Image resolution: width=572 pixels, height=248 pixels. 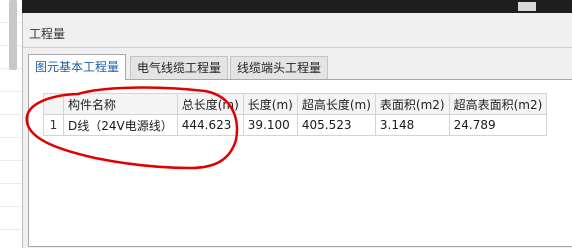 I want to click on cell-surface-area: 3.148, so click(x=412, y=125).